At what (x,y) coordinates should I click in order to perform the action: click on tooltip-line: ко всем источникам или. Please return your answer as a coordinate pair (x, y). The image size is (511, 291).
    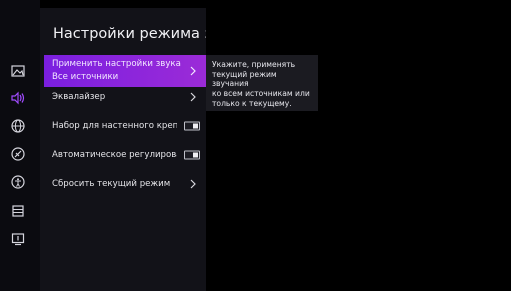
    Looking at the image, I should click on (261, 94).